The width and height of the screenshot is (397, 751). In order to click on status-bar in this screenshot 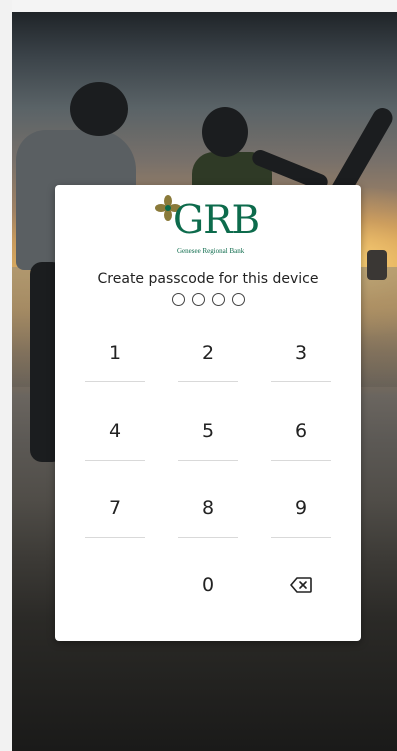, I will do `click(204, 6)`.